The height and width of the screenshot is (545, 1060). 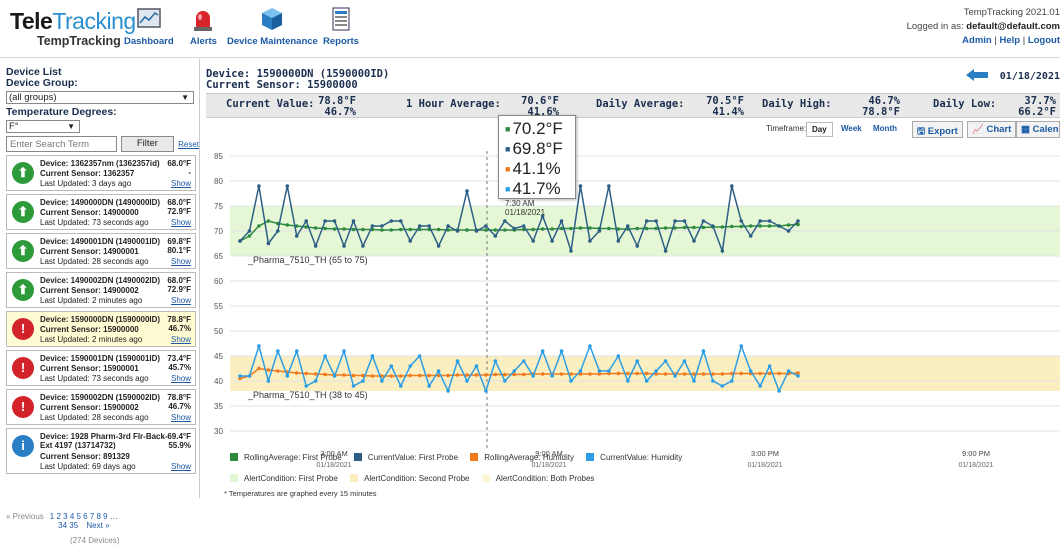 I want to click on timeframe-day: Day, so click(x=819, y=129).